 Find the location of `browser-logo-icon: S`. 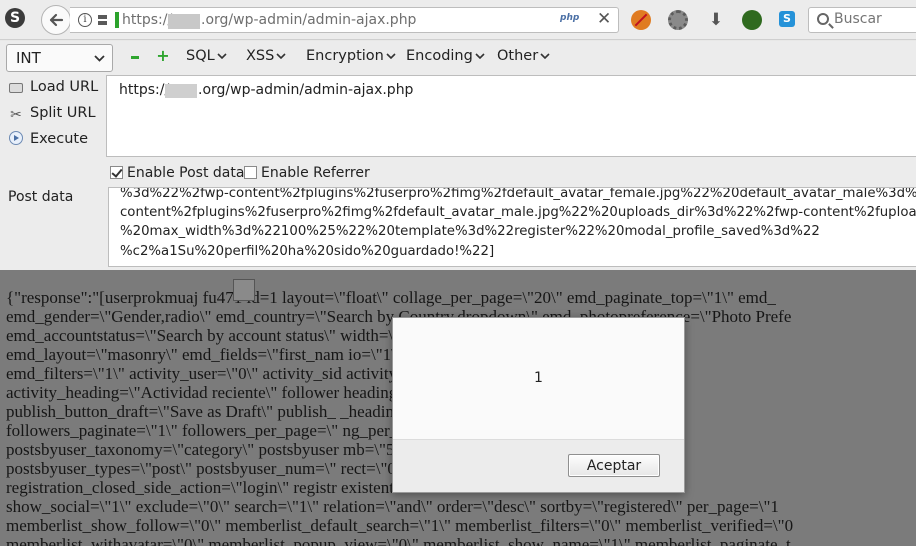

browser-logo-icon: S is located at coordinates (15, 18).